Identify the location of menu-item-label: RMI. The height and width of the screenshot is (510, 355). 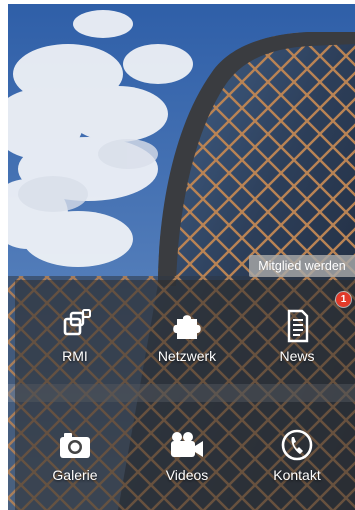
(75, 356).